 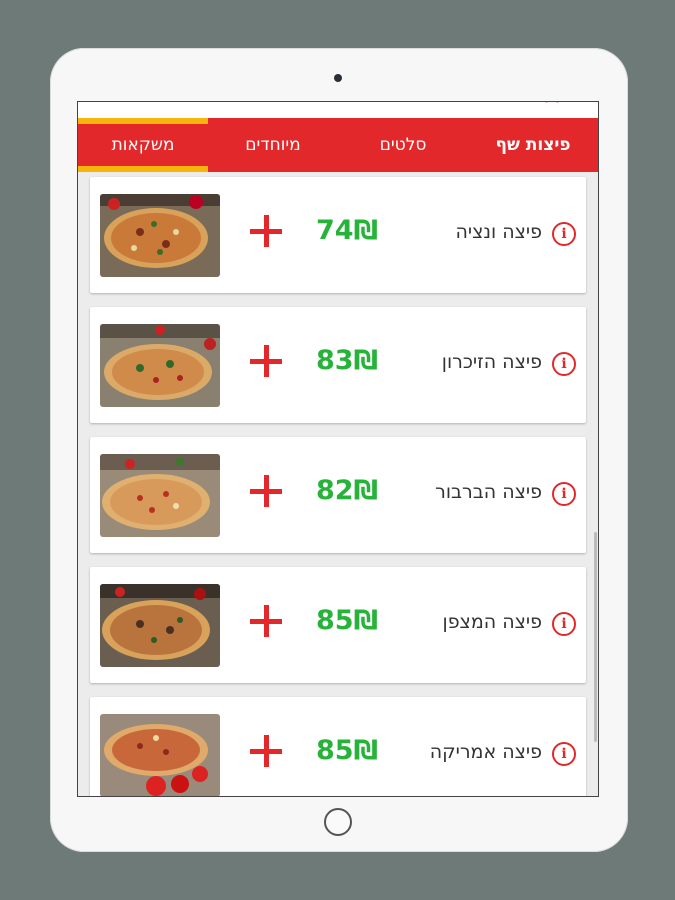 I want to click on tab-label: סלטים, so click(x=403, y=145).